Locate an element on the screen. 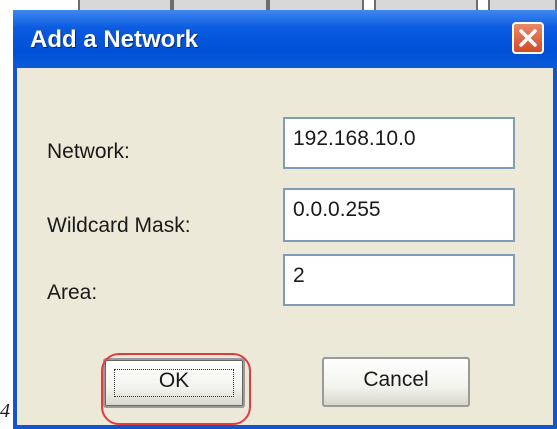 This screenshot has height=429, width=557. area-label: Area: is located at coordinates (72, 292).